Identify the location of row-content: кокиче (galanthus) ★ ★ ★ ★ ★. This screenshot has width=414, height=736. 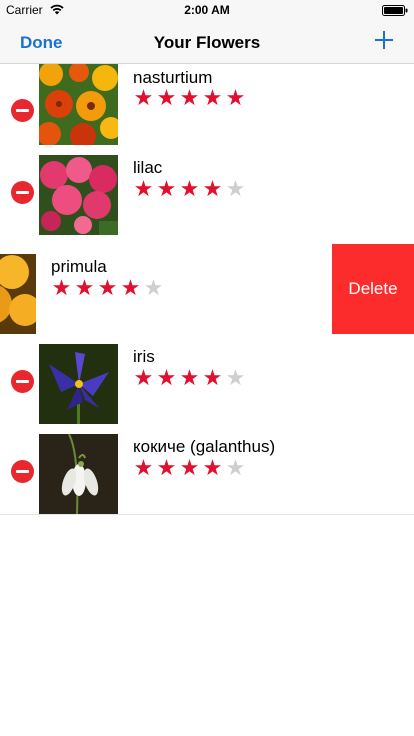
(207, 469).